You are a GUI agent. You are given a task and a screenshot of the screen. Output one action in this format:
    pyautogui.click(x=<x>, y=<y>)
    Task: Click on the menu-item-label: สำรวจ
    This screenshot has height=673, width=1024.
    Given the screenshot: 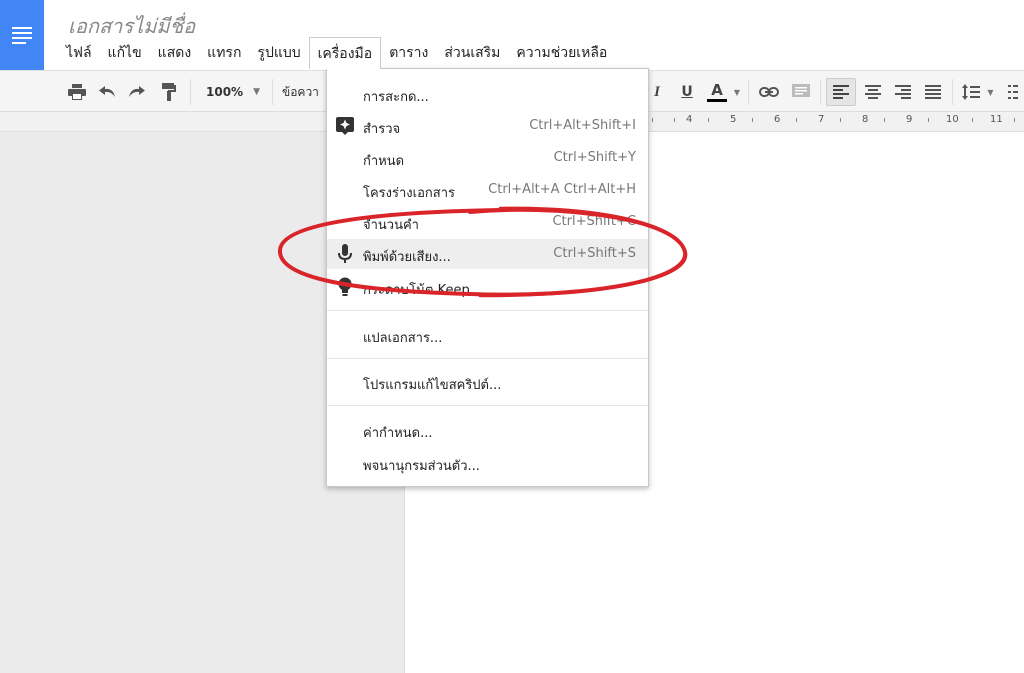 What is the action you would take?
    pyautogui.click(x=382, y=129)
    